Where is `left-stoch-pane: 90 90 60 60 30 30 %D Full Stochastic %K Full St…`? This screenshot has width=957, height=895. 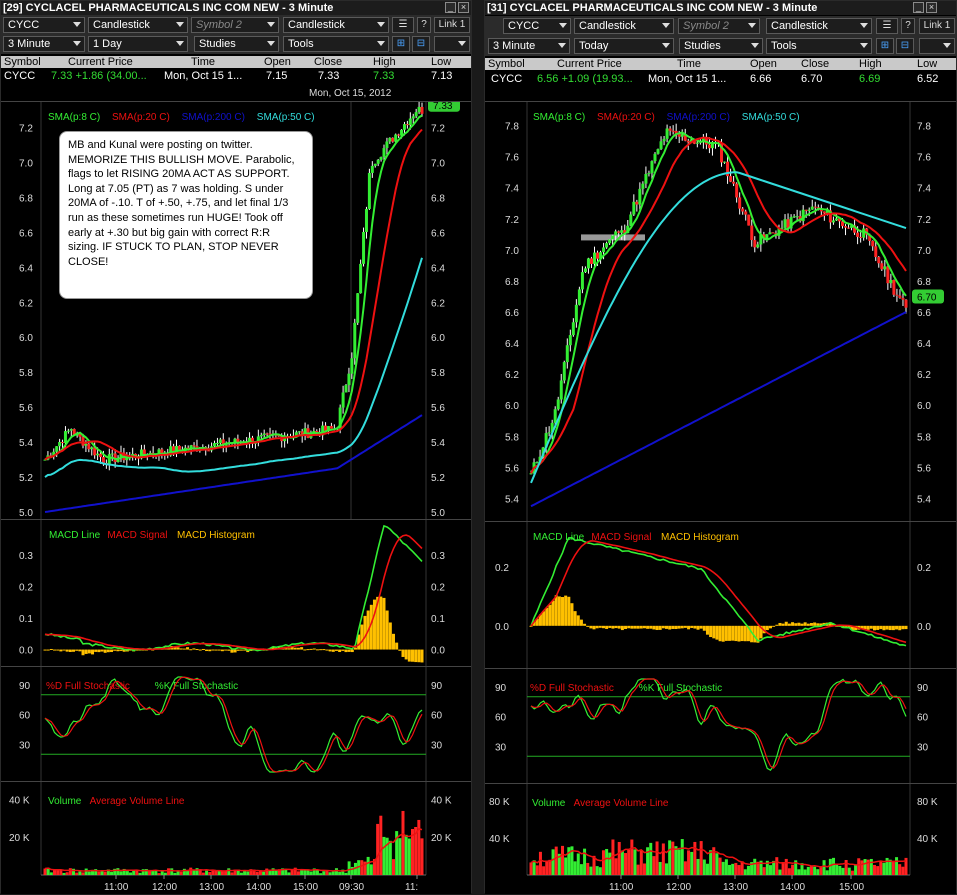 left-stoch-pane: 90 90 60 60 30 30 %D Full Stochastic %K Full St… is located at coordinates (236, 724).